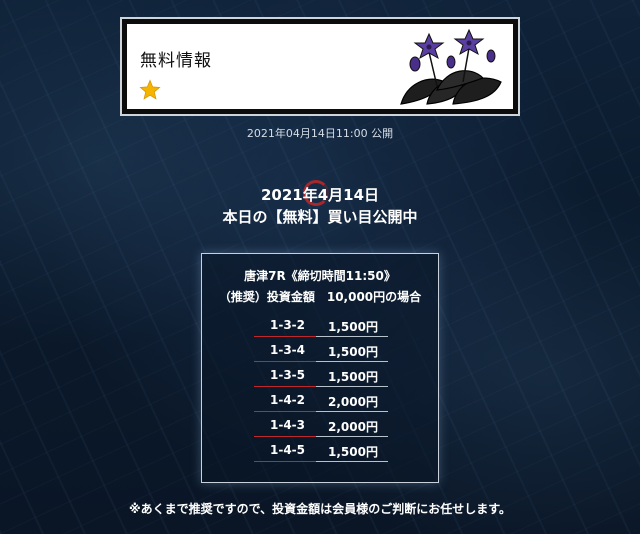 Image resolution: width=640 pixels, height=534 pixels. Describe the element at coordinates (288, 375) in the screenshot. I see `pick-combo: 1-3-5` at that location.